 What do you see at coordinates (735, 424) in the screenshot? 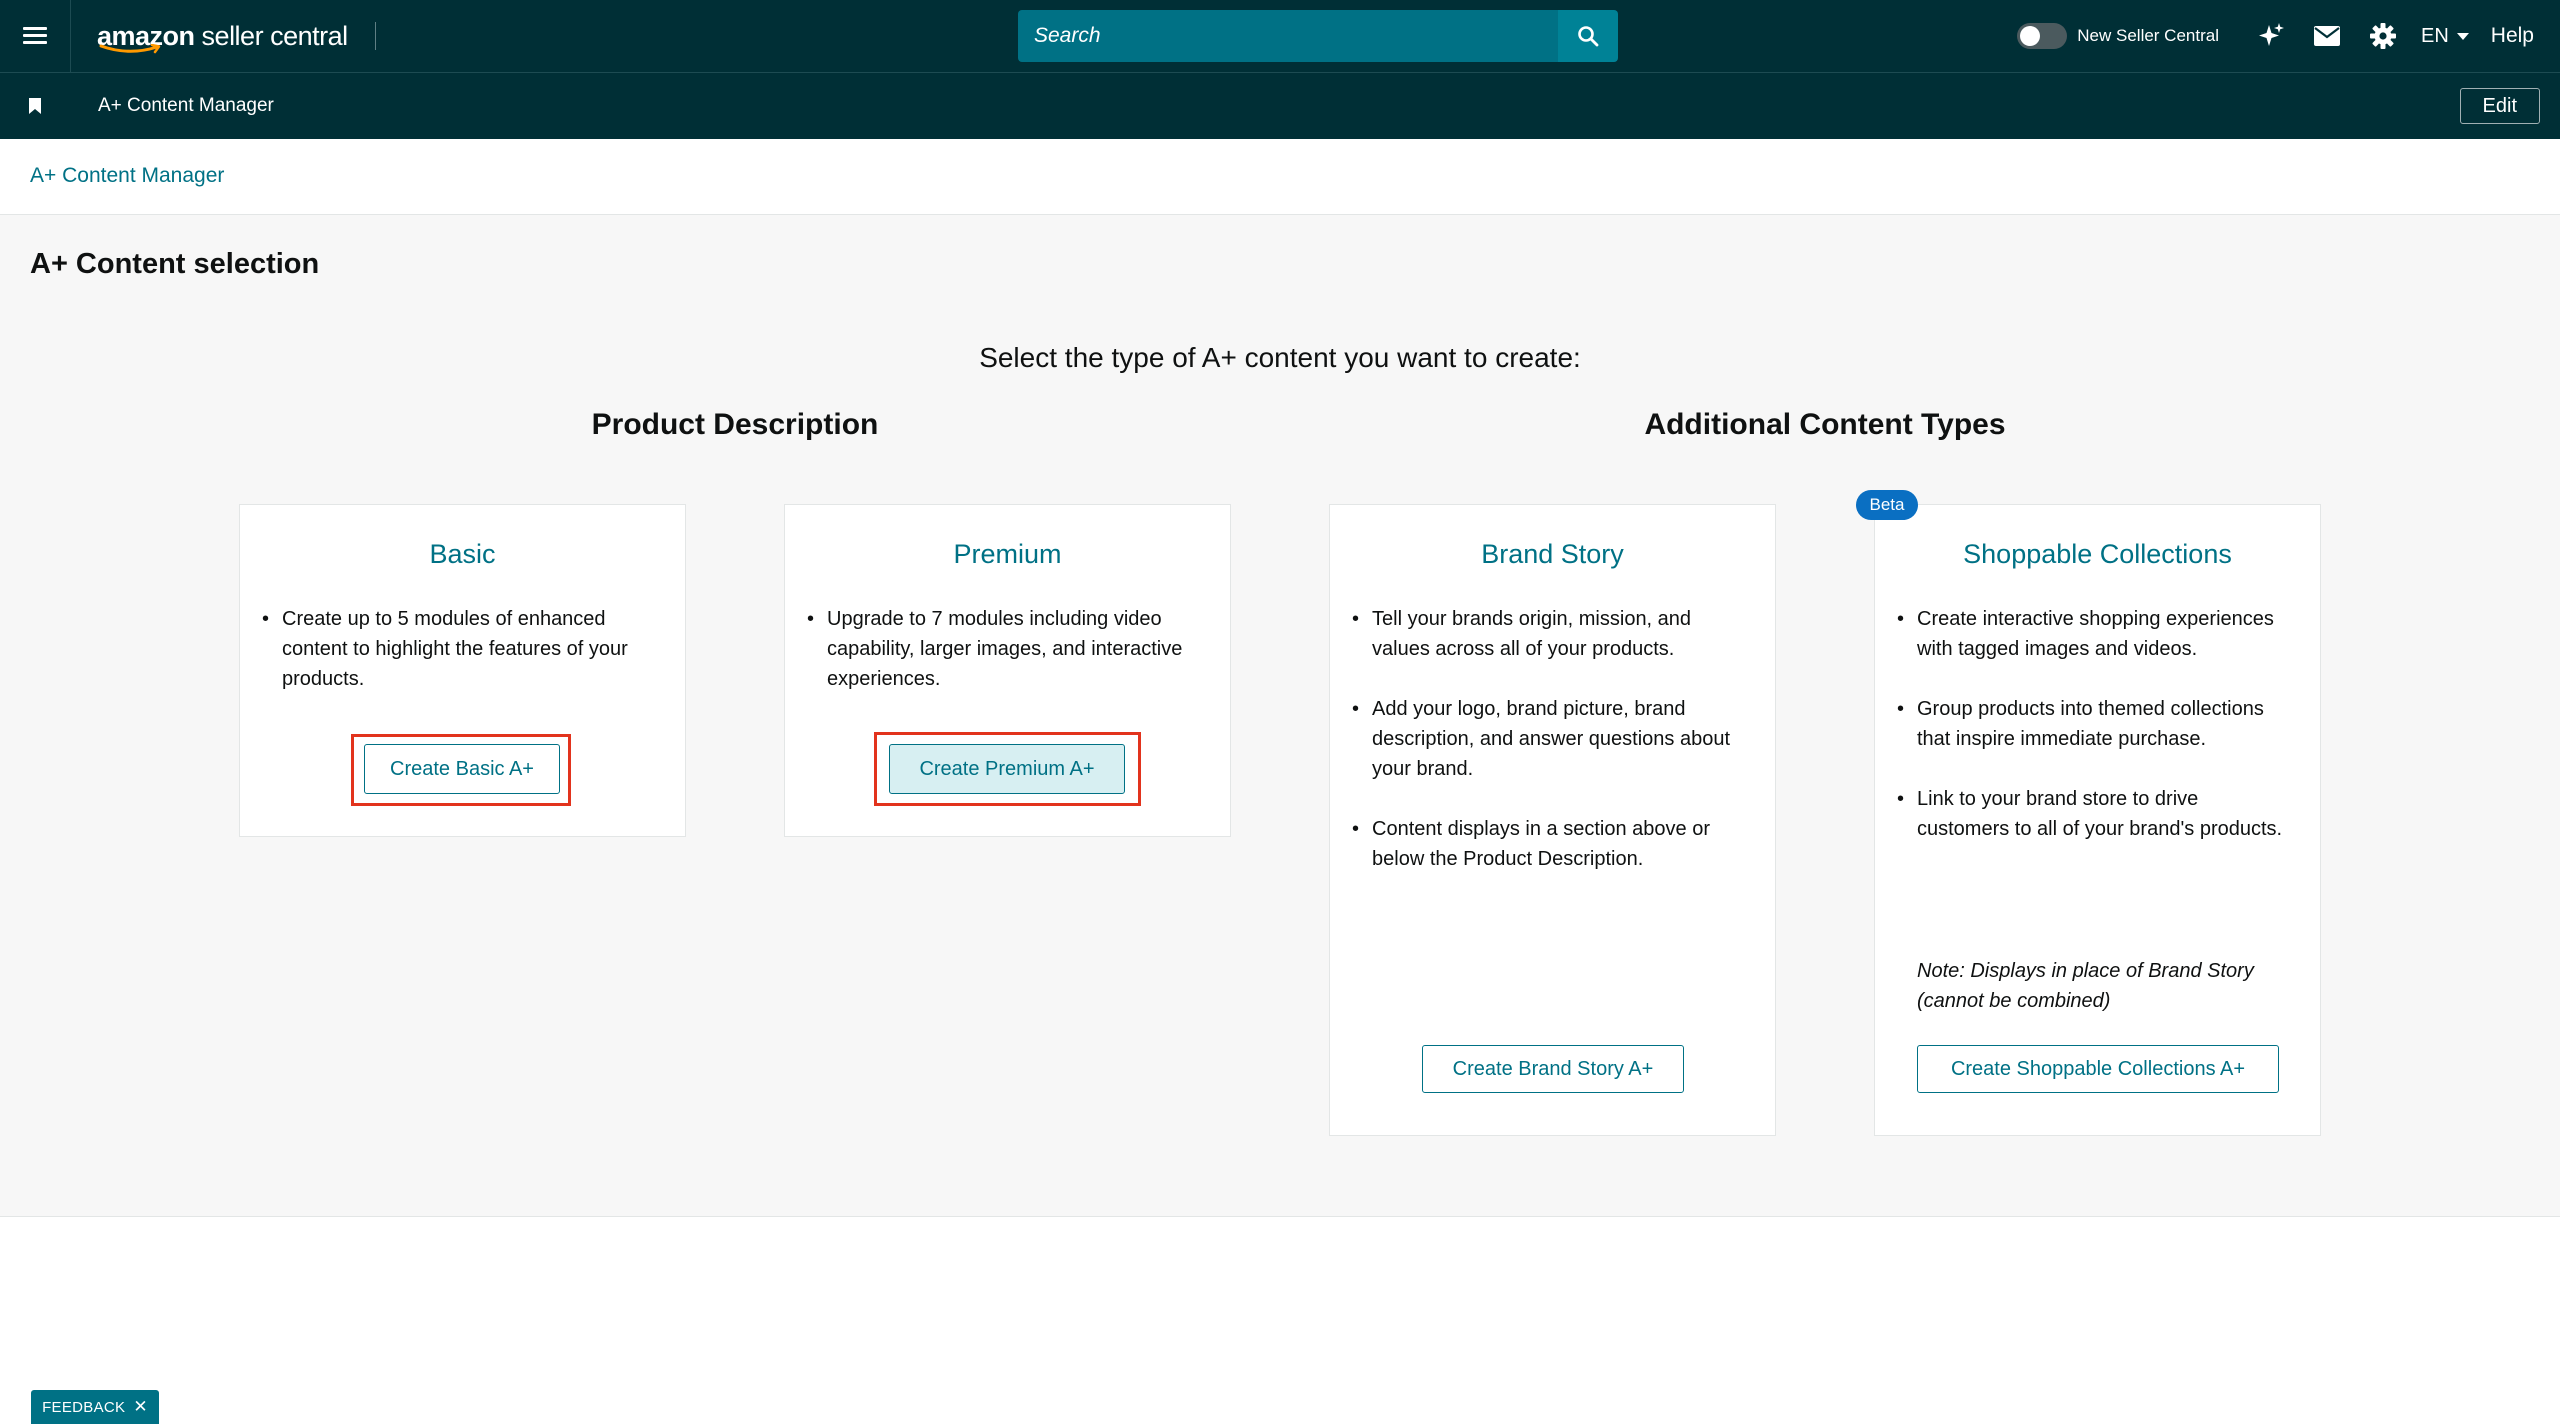
I see `product-description-heading: Product Description` at bounding box center [735, 424].